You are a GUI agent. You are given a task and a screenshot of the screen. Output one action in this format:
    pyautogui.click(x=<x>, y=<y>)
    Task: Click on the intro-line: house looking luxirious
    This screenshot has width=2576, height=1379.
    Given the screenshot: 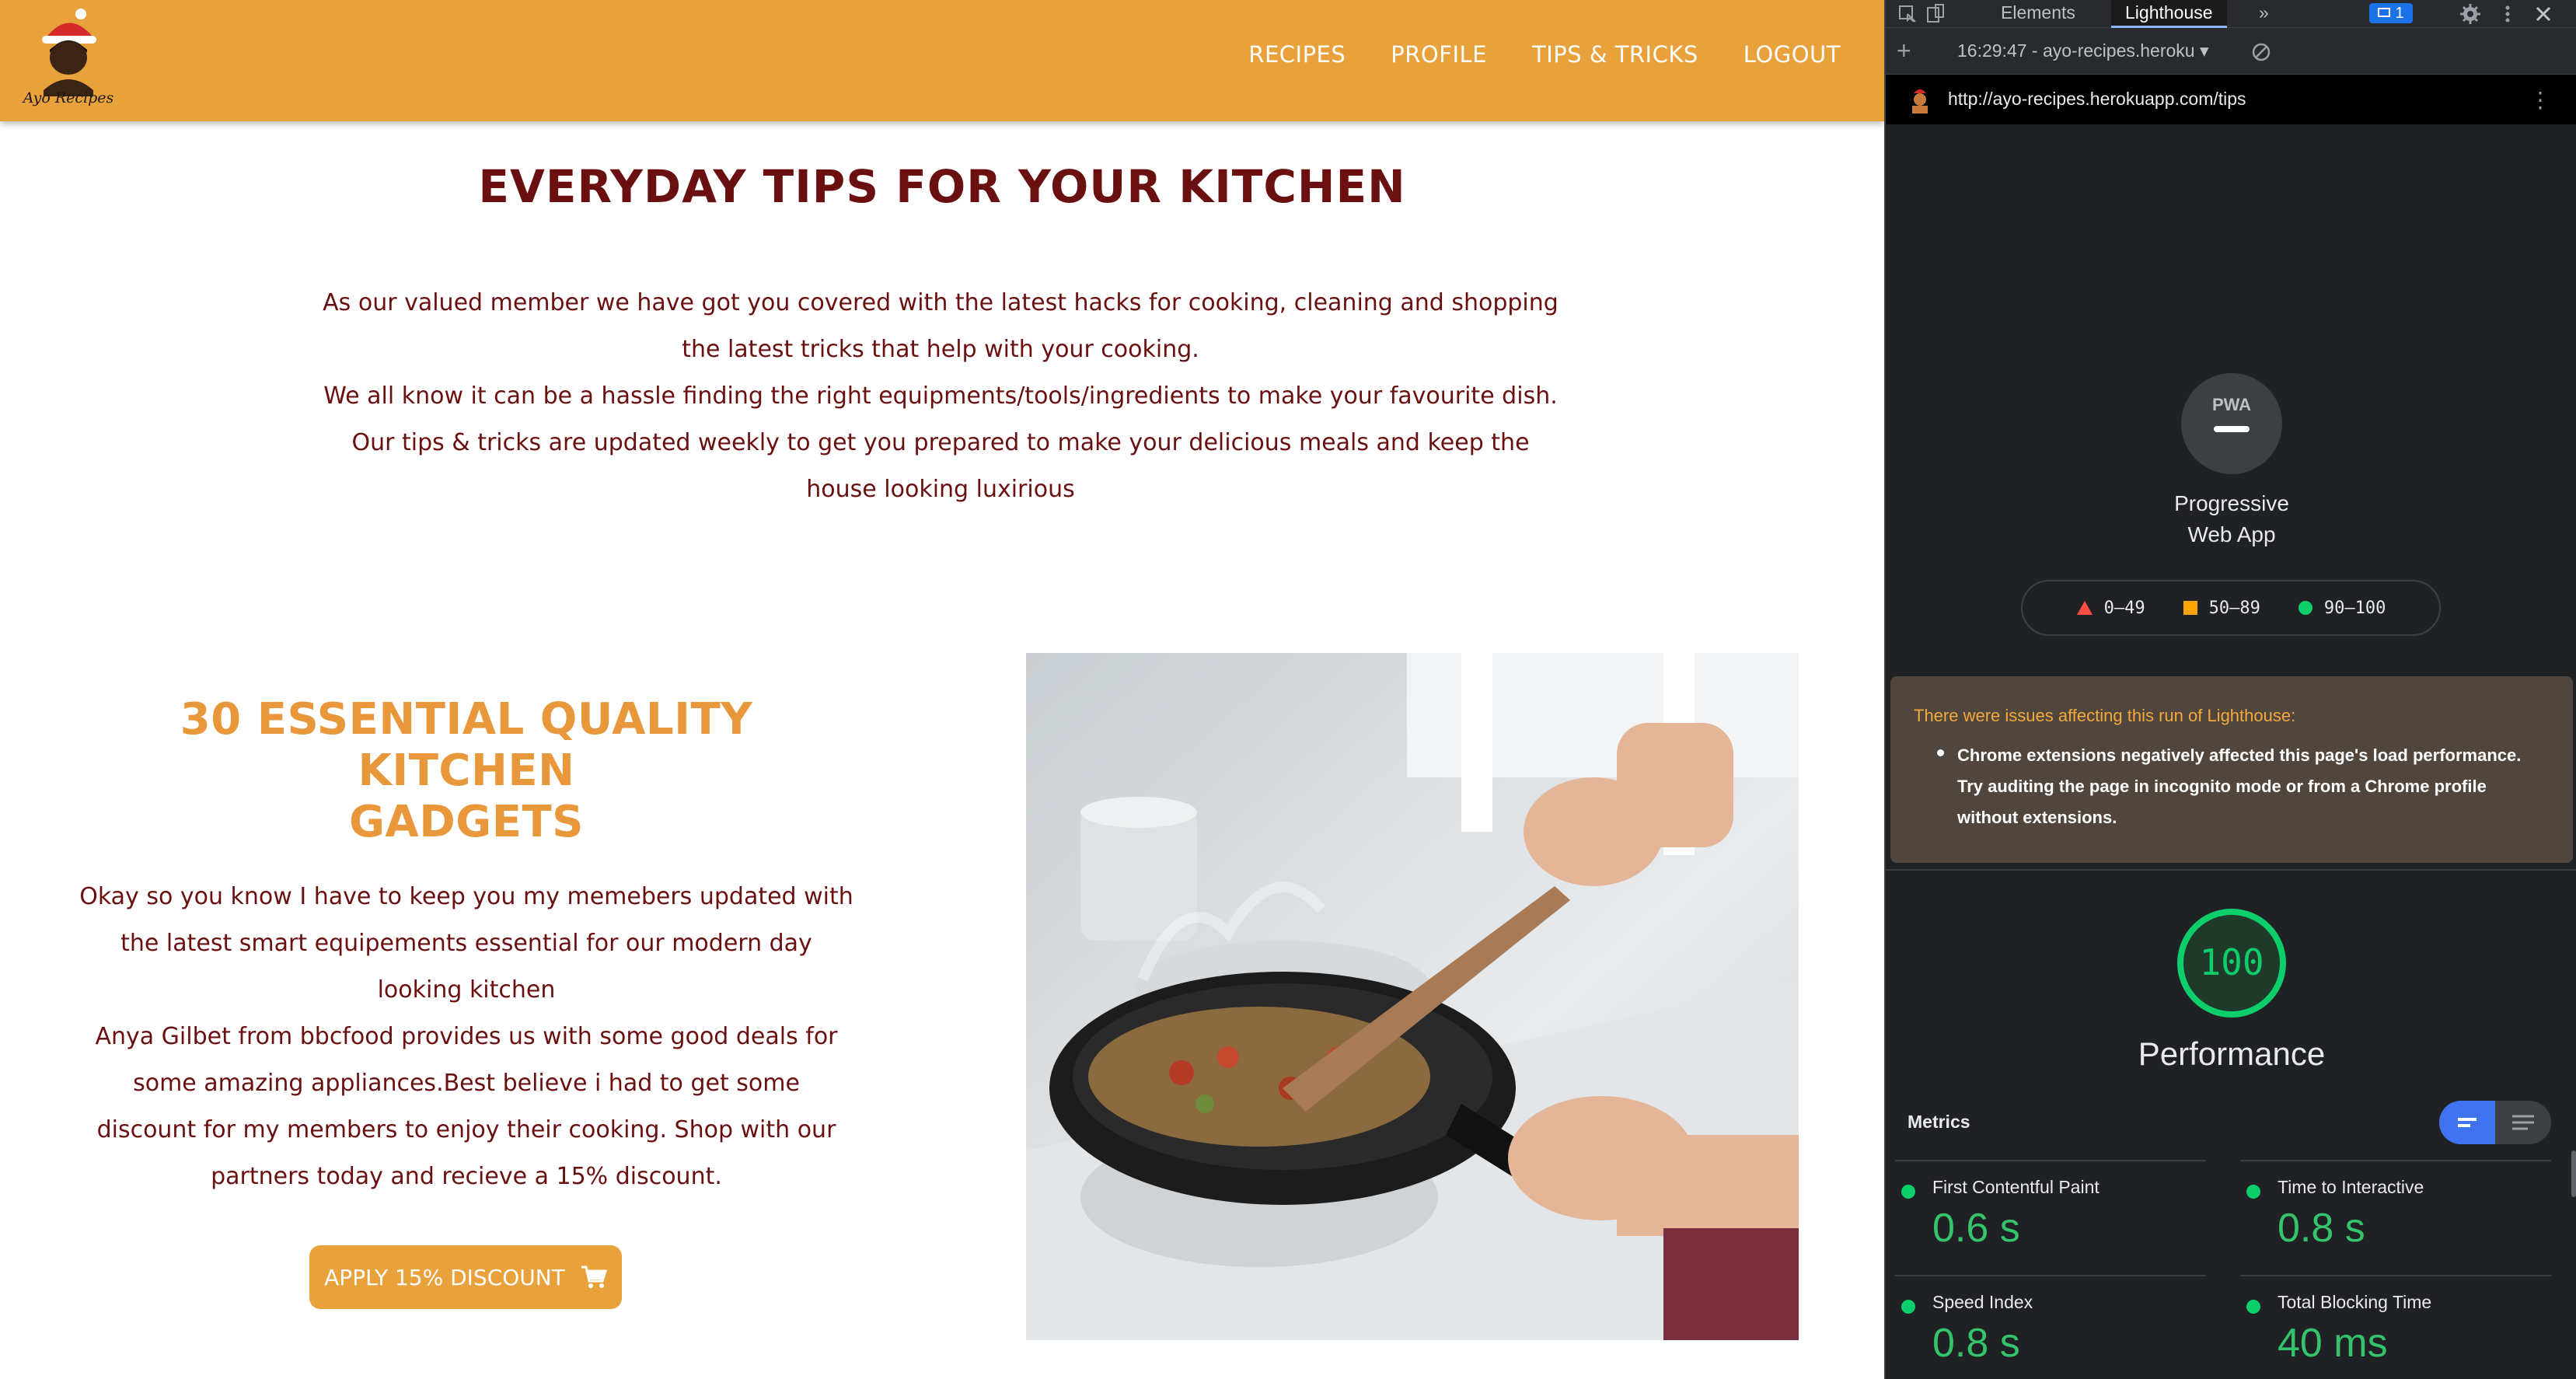 What is the action you would take?
    pyautogui.click(x=941, y=490)
    